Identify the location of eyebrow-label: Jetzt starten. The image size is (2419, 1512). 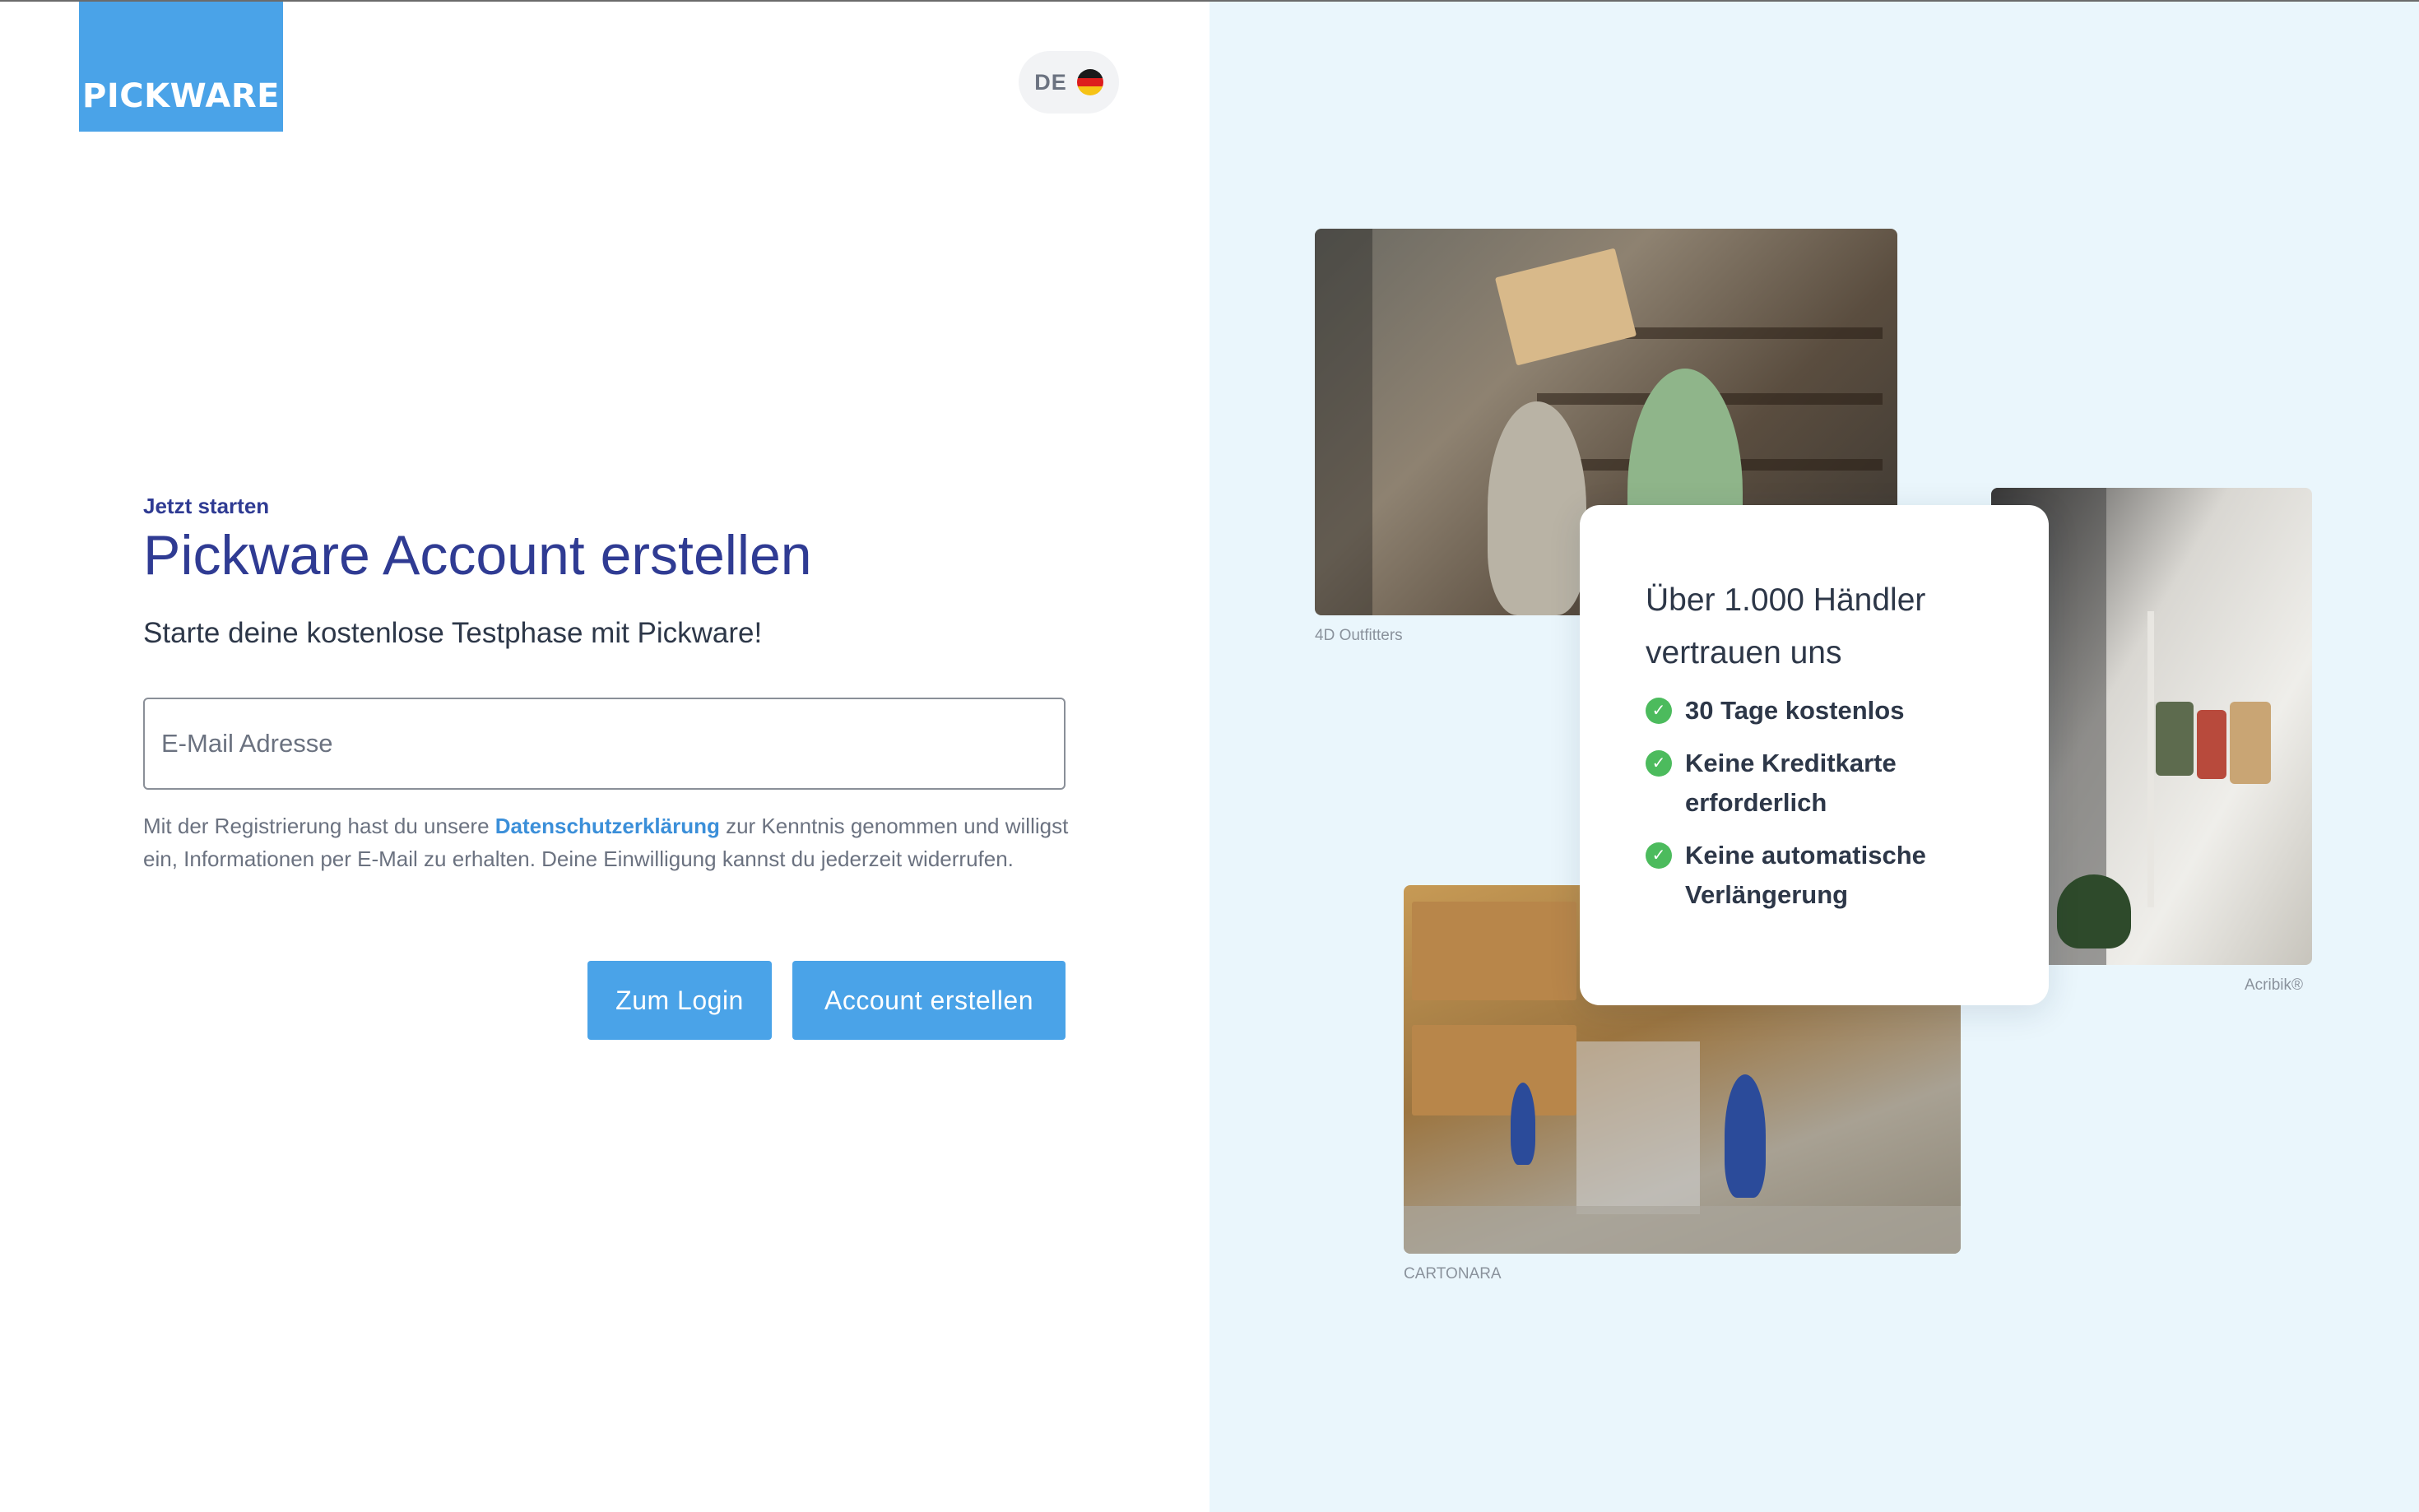
(206, 506).